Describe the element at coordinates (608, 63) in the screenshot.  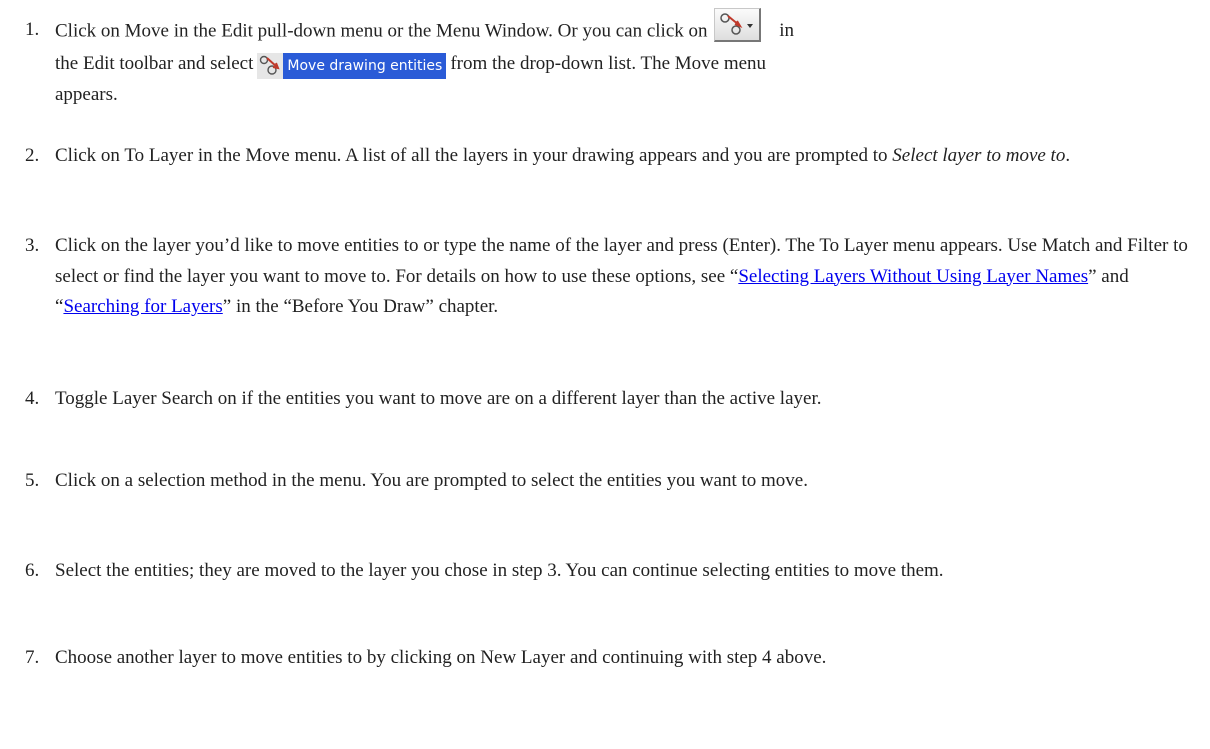
I see `step-1-text-d: from the drop-down list. The Move menu` at that location.